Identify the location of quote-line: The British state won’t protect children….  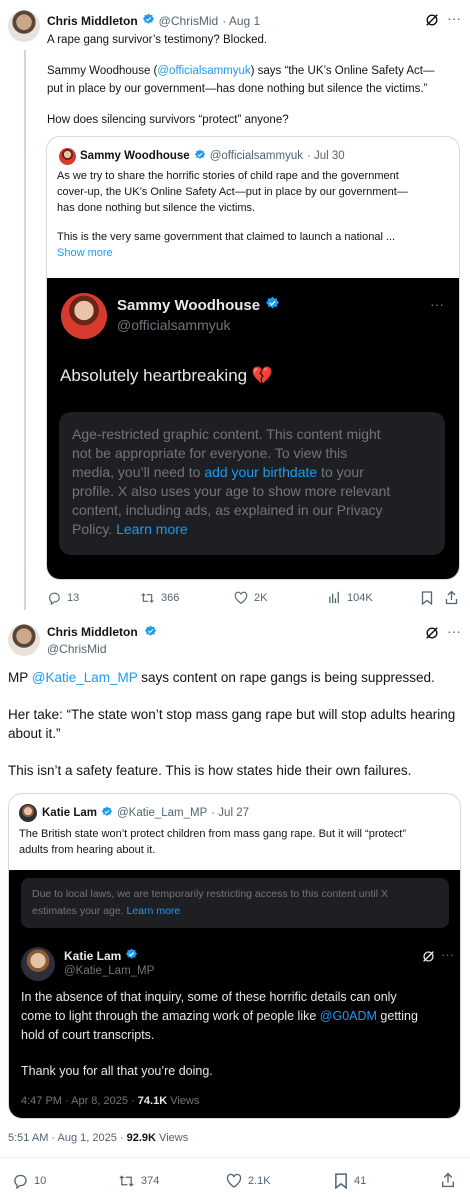
(212, 834).